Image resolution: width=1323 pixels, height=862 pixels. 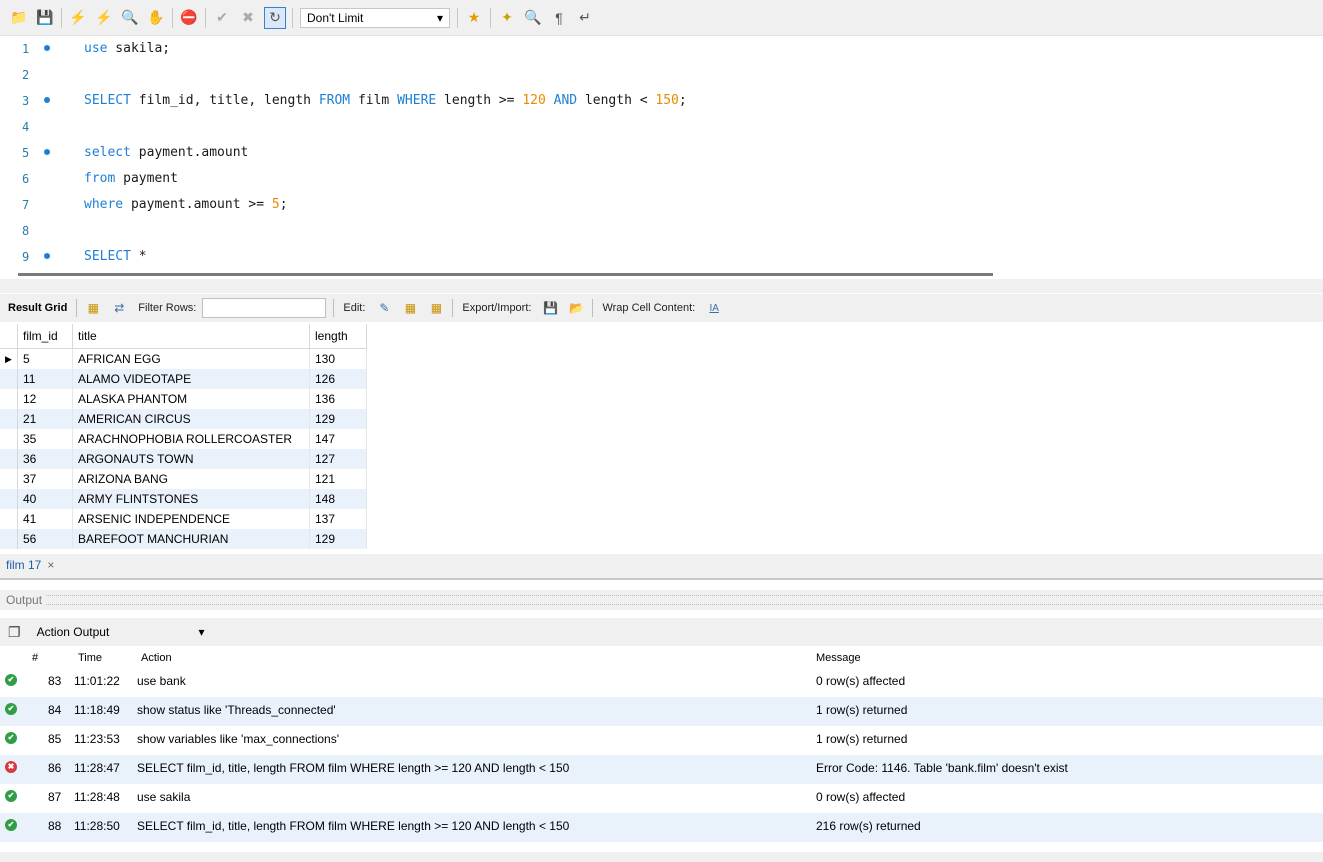 I want to click on toolbar-separator, so click(x=61, y=17).